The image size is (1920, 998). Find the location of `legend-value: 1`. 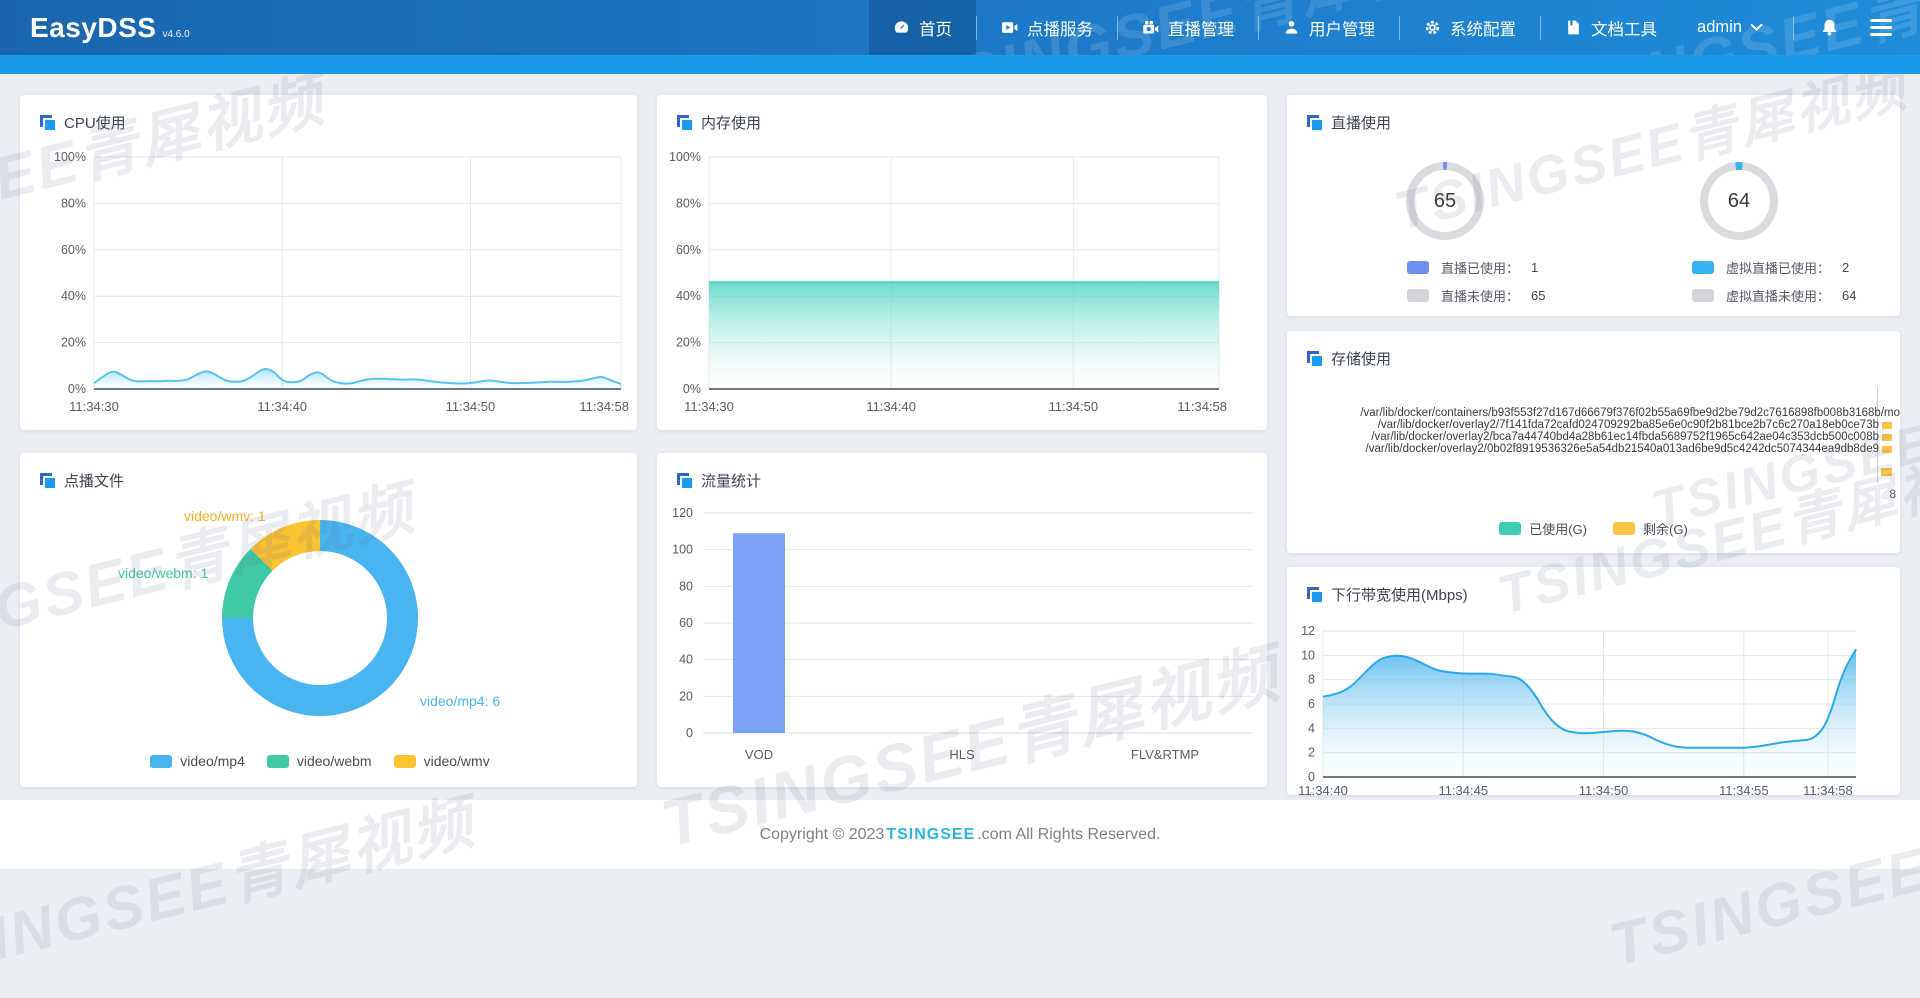

legend-value: 1 is located at coordinates (1535, 267).